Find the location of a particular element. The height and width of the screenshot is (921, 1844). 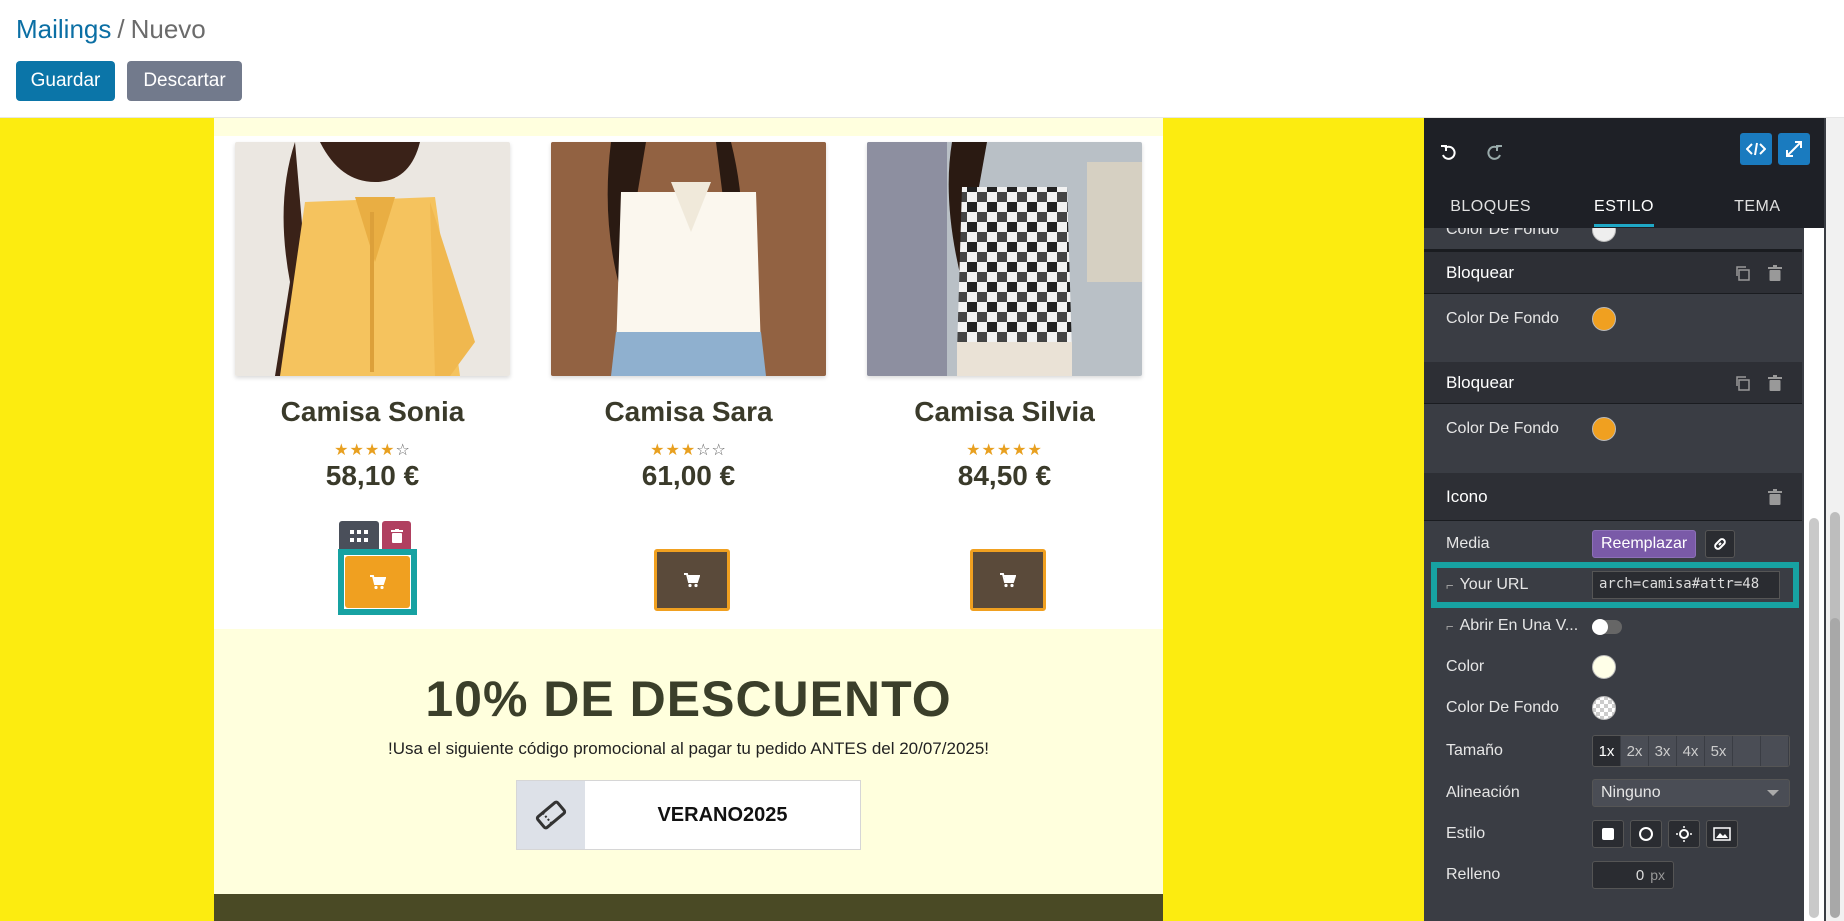

shadow-style-button is located at coordinates (1684, 834).